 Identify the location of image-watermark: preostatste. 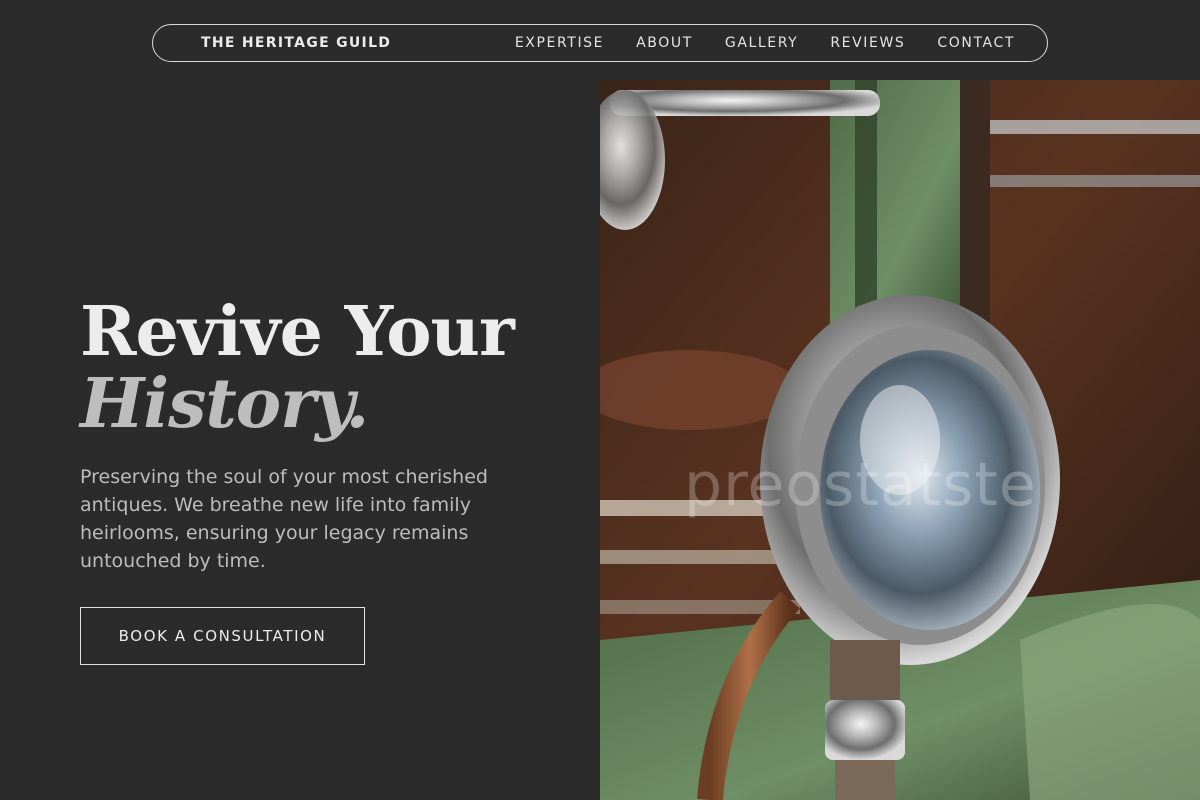
(860, 485).